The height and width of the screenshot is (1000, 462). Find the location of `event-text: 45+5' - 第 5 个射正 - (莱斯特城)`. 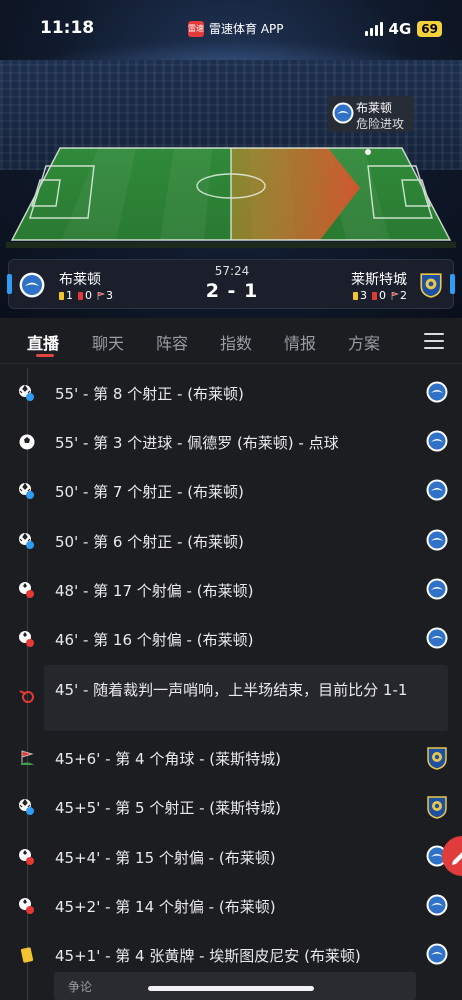

event-text: 45+5' - 第 5 个射正 - (莱斯特城) is located at coordinates (168, 808).